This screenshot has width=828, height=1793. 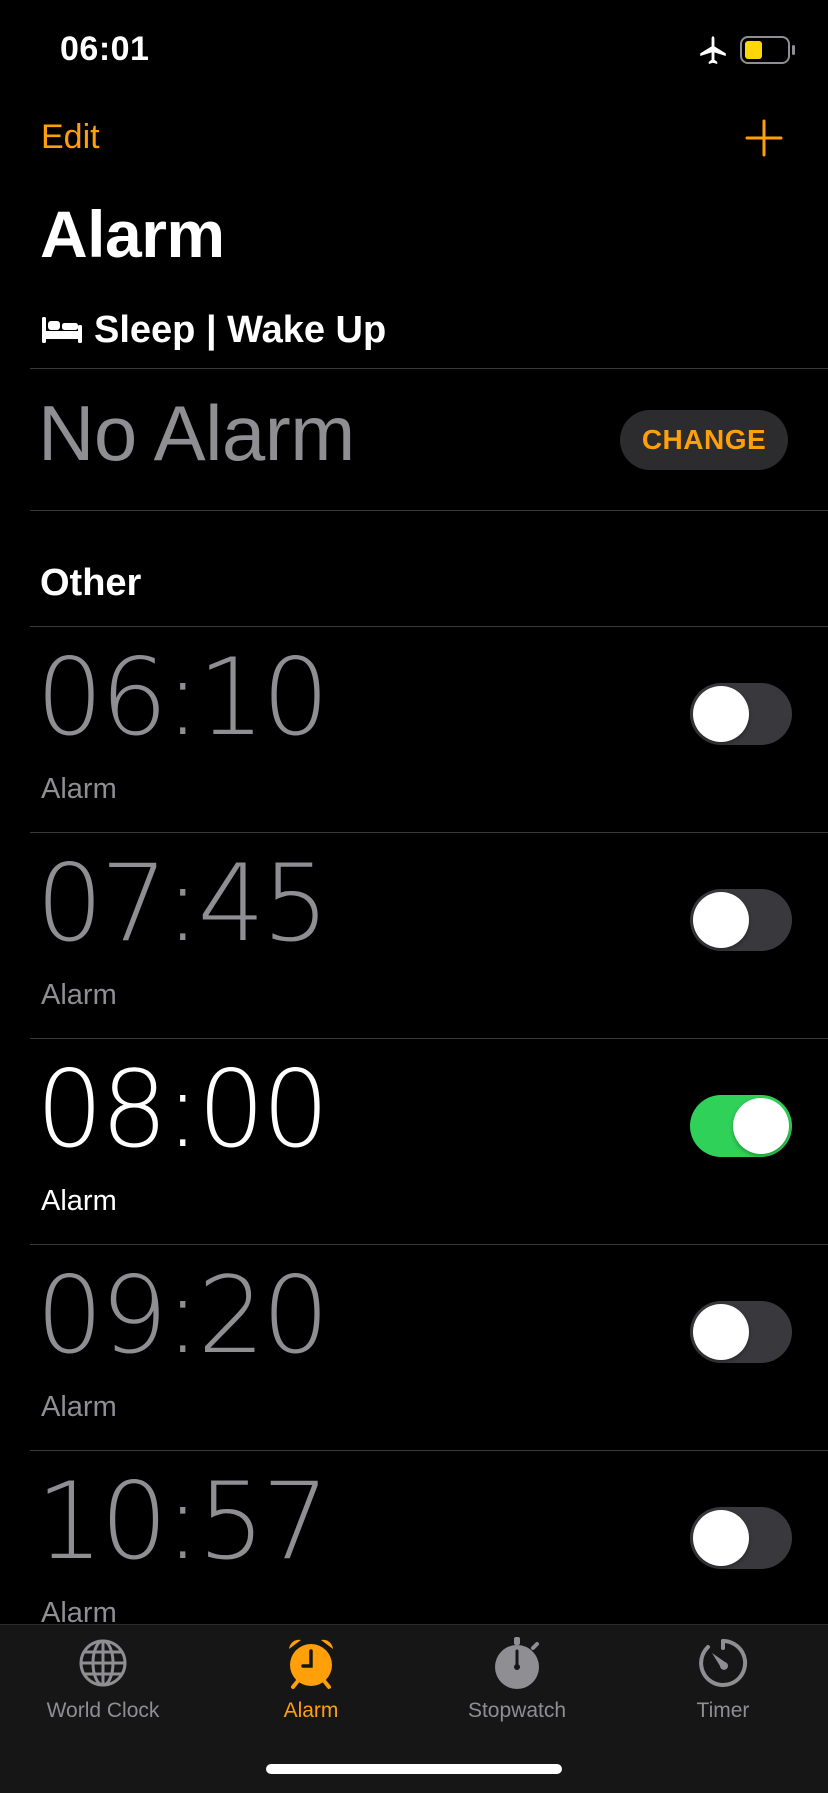 I want to click on tab-label: Timer, so click(x=723, y=1710).